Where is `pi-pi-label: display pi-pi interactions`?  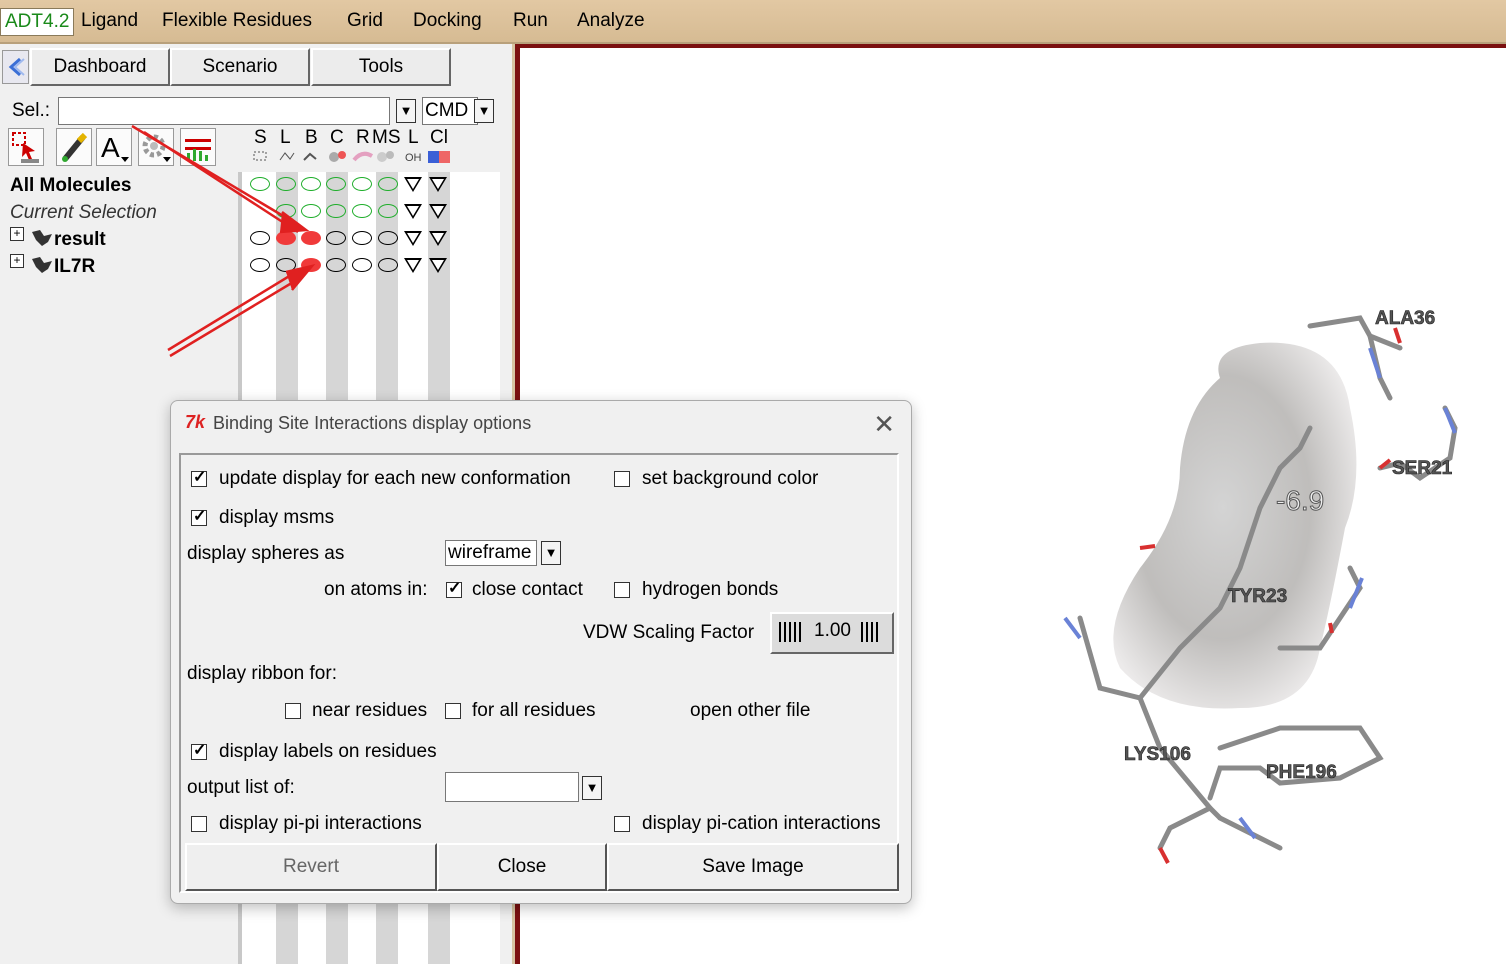 pi-pi-label: display pi-pi interactions is located at coordinates (320, 823).